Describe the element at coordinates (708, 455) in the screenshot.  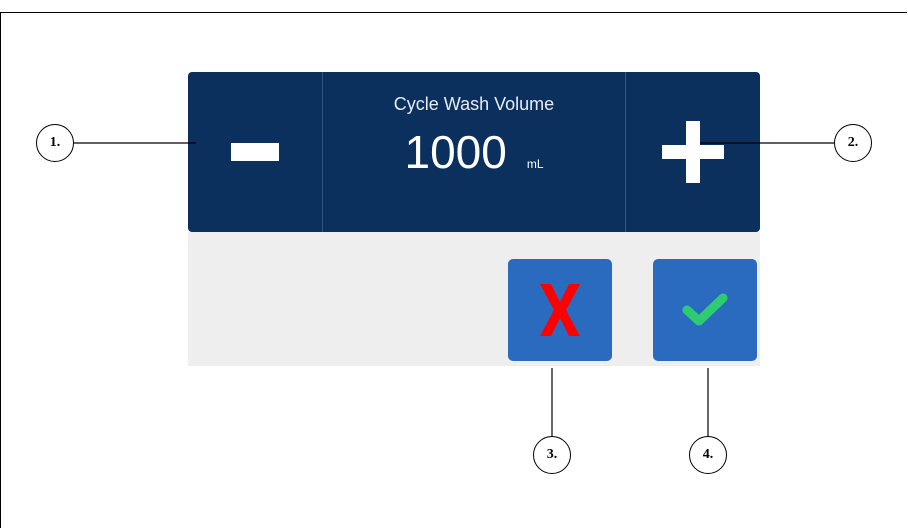
I see `callout-4: 4.` at that location.